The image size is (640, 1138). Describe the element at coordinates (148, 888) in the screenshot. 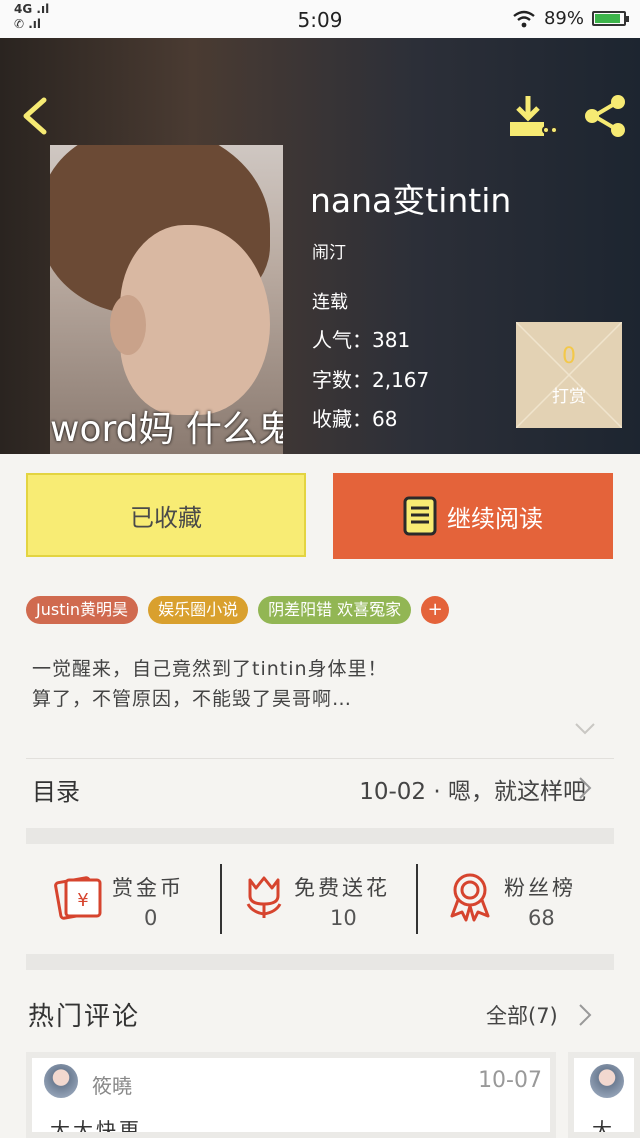

I see `reward-label: 赏金币` at that location.